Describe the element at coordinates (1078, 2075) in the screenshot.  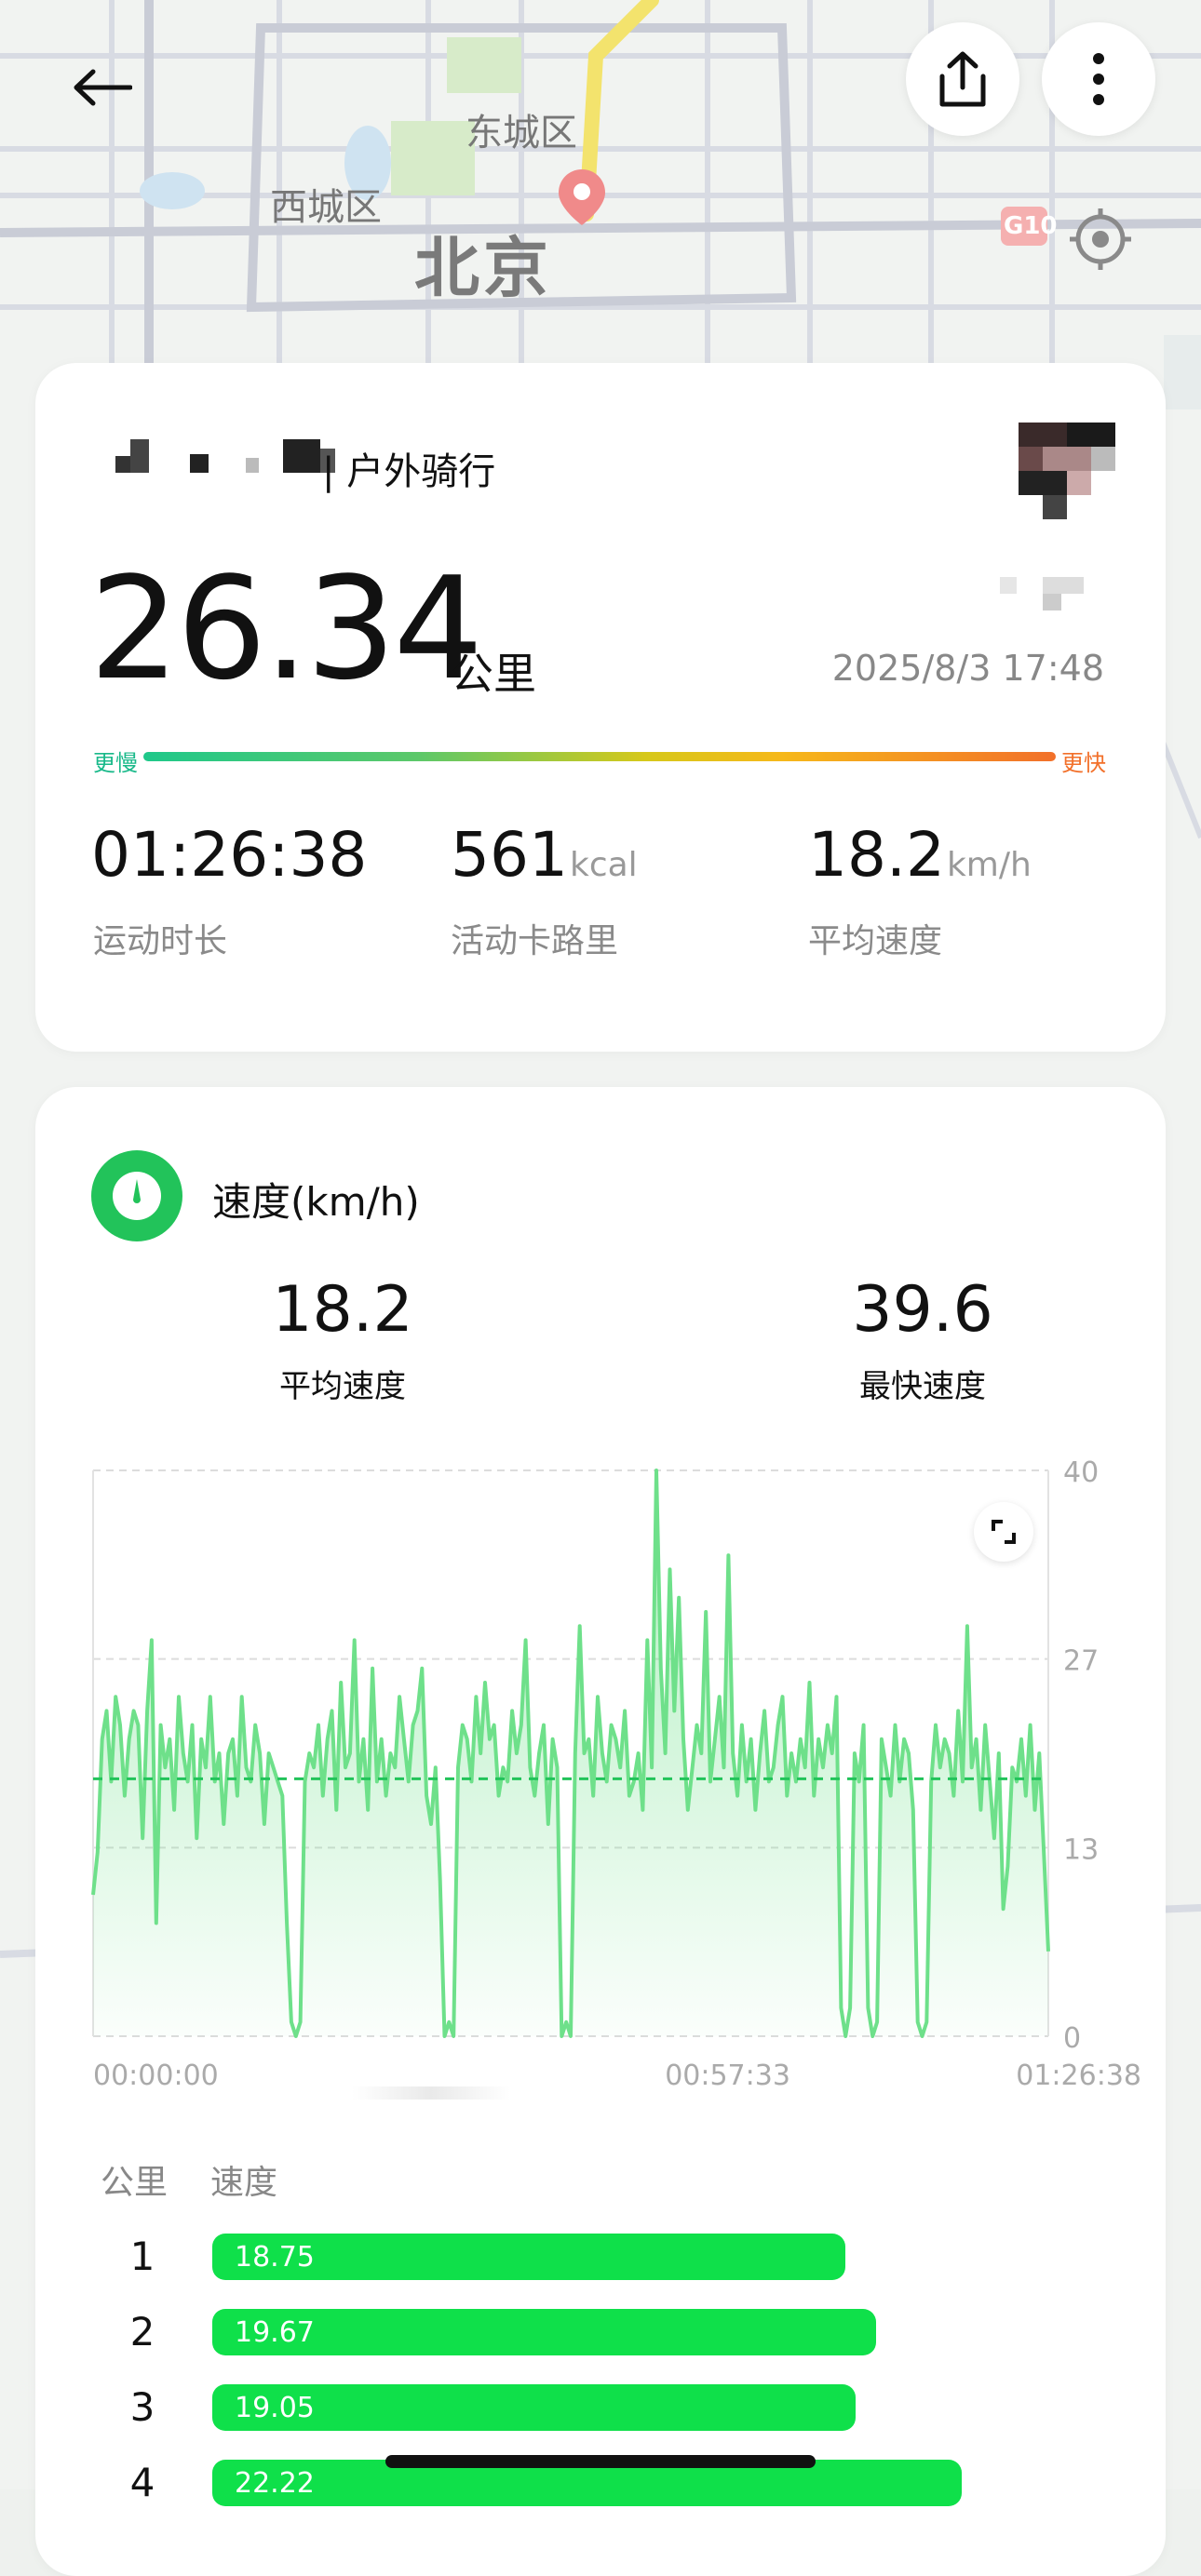
I see `x-tick-label: 01:26:38` at that location.